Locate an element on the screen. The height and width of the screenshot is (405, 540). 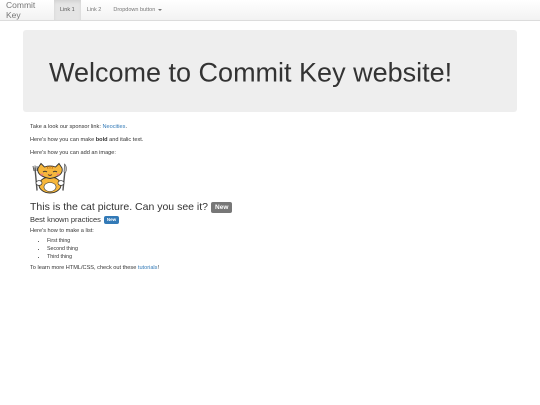
bold-word: bold is located at coordinates (101, 140).